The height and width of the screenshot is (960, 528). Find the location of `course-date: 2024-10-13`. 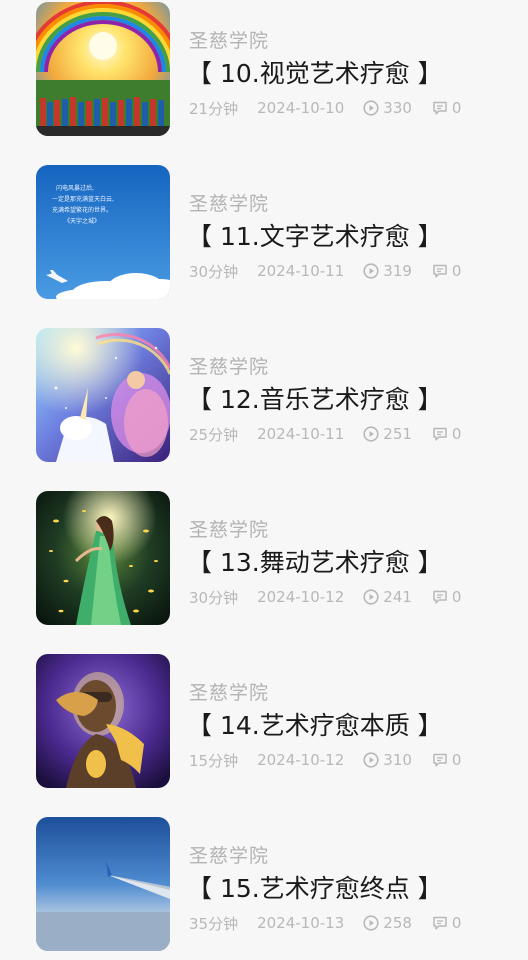

course-date: 2024-10-13 is located at coordinates (301, 923).